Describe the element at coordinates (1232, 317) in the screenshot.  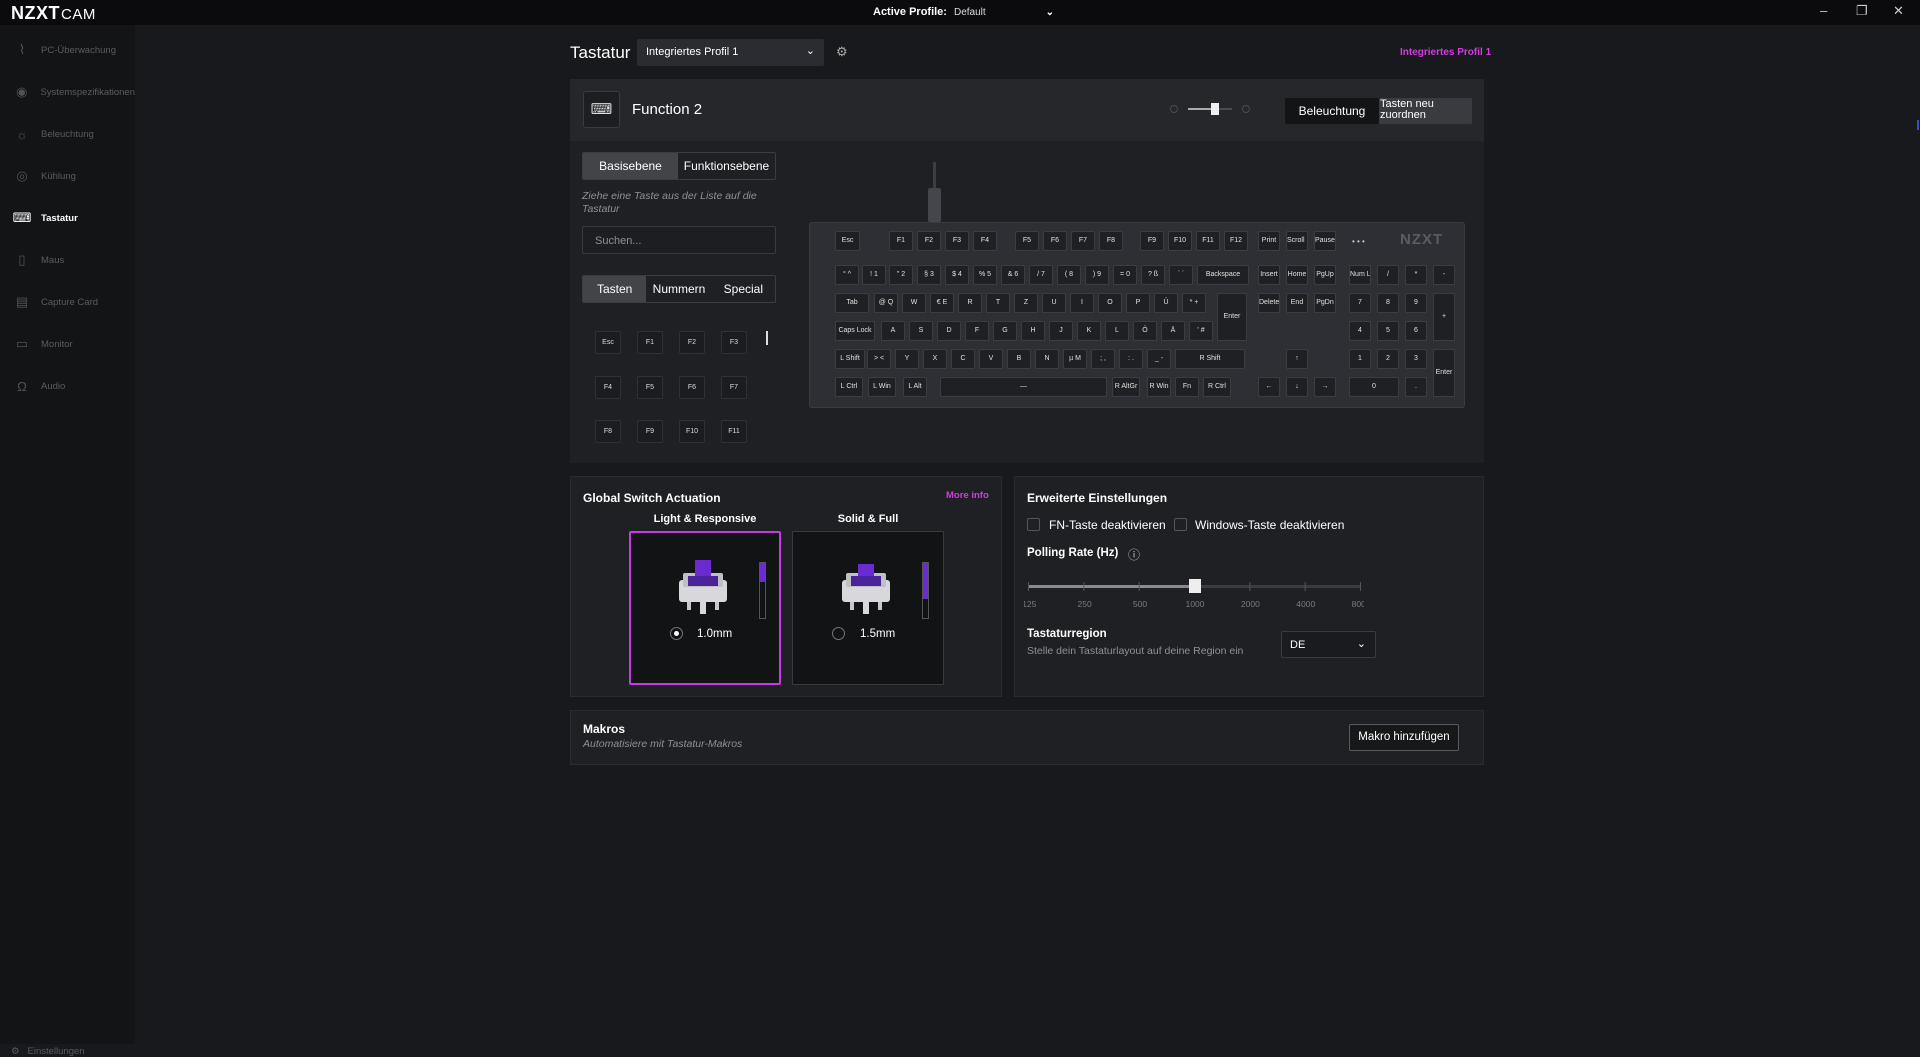
I see `keyboard-key: Enter` at that location.